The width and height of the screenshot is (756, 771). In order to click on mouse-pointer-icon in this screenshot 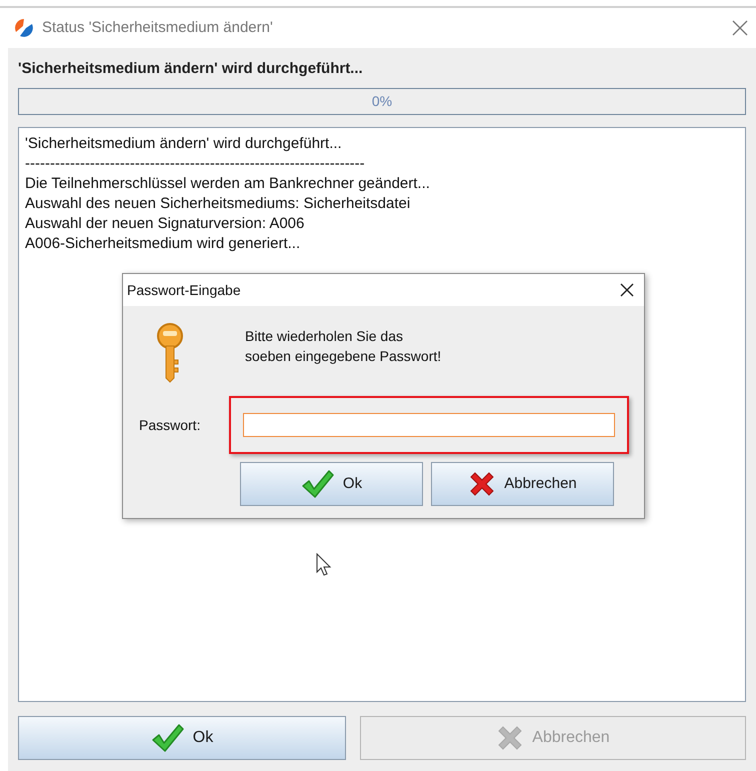, I will do `click(324, 565)`.